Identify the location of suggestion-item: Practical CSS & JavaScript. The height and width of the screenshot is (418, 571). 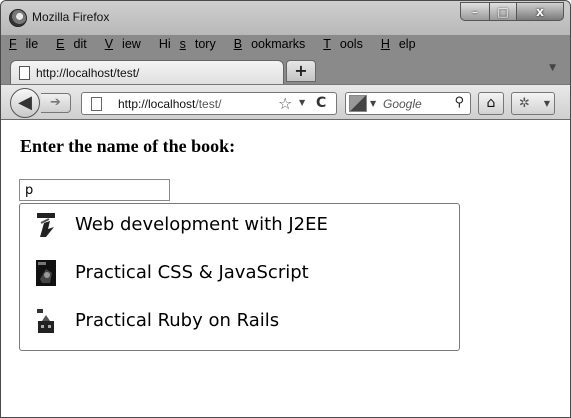
(234, 273).